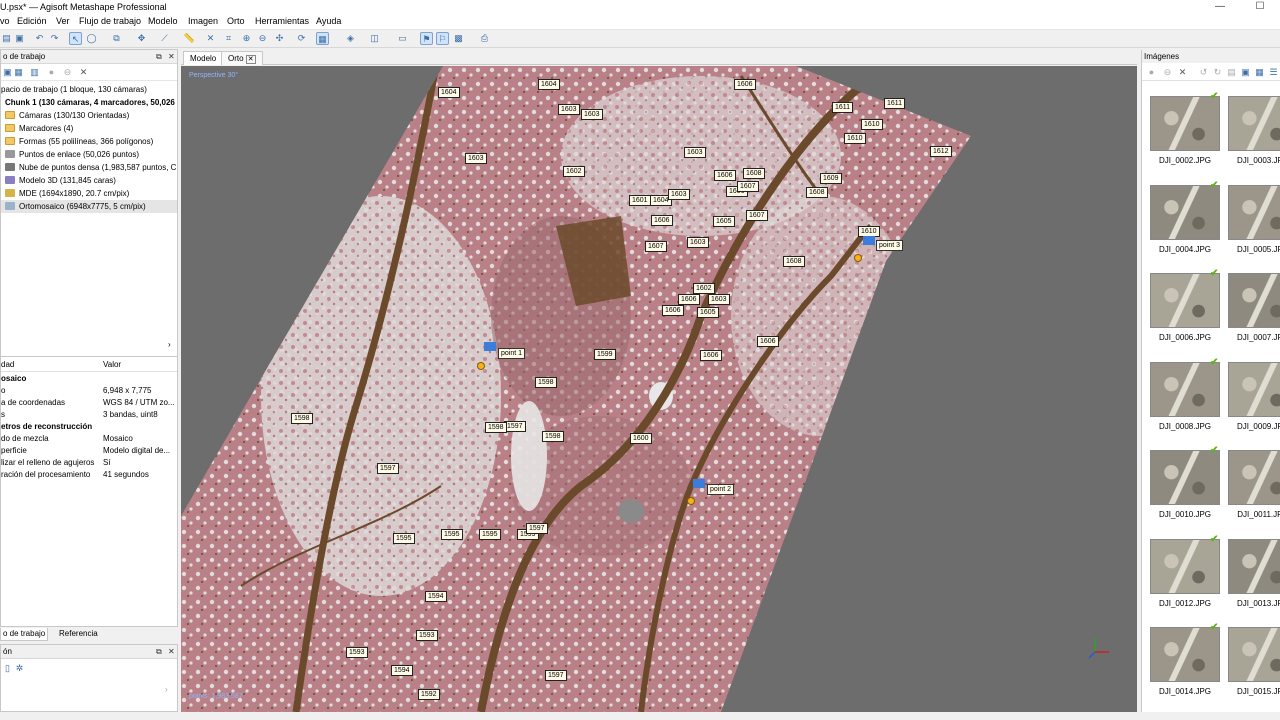 This screenshot has width=1280, height=720. I want to click on flag-icon: ⚐, so click(442, 38).